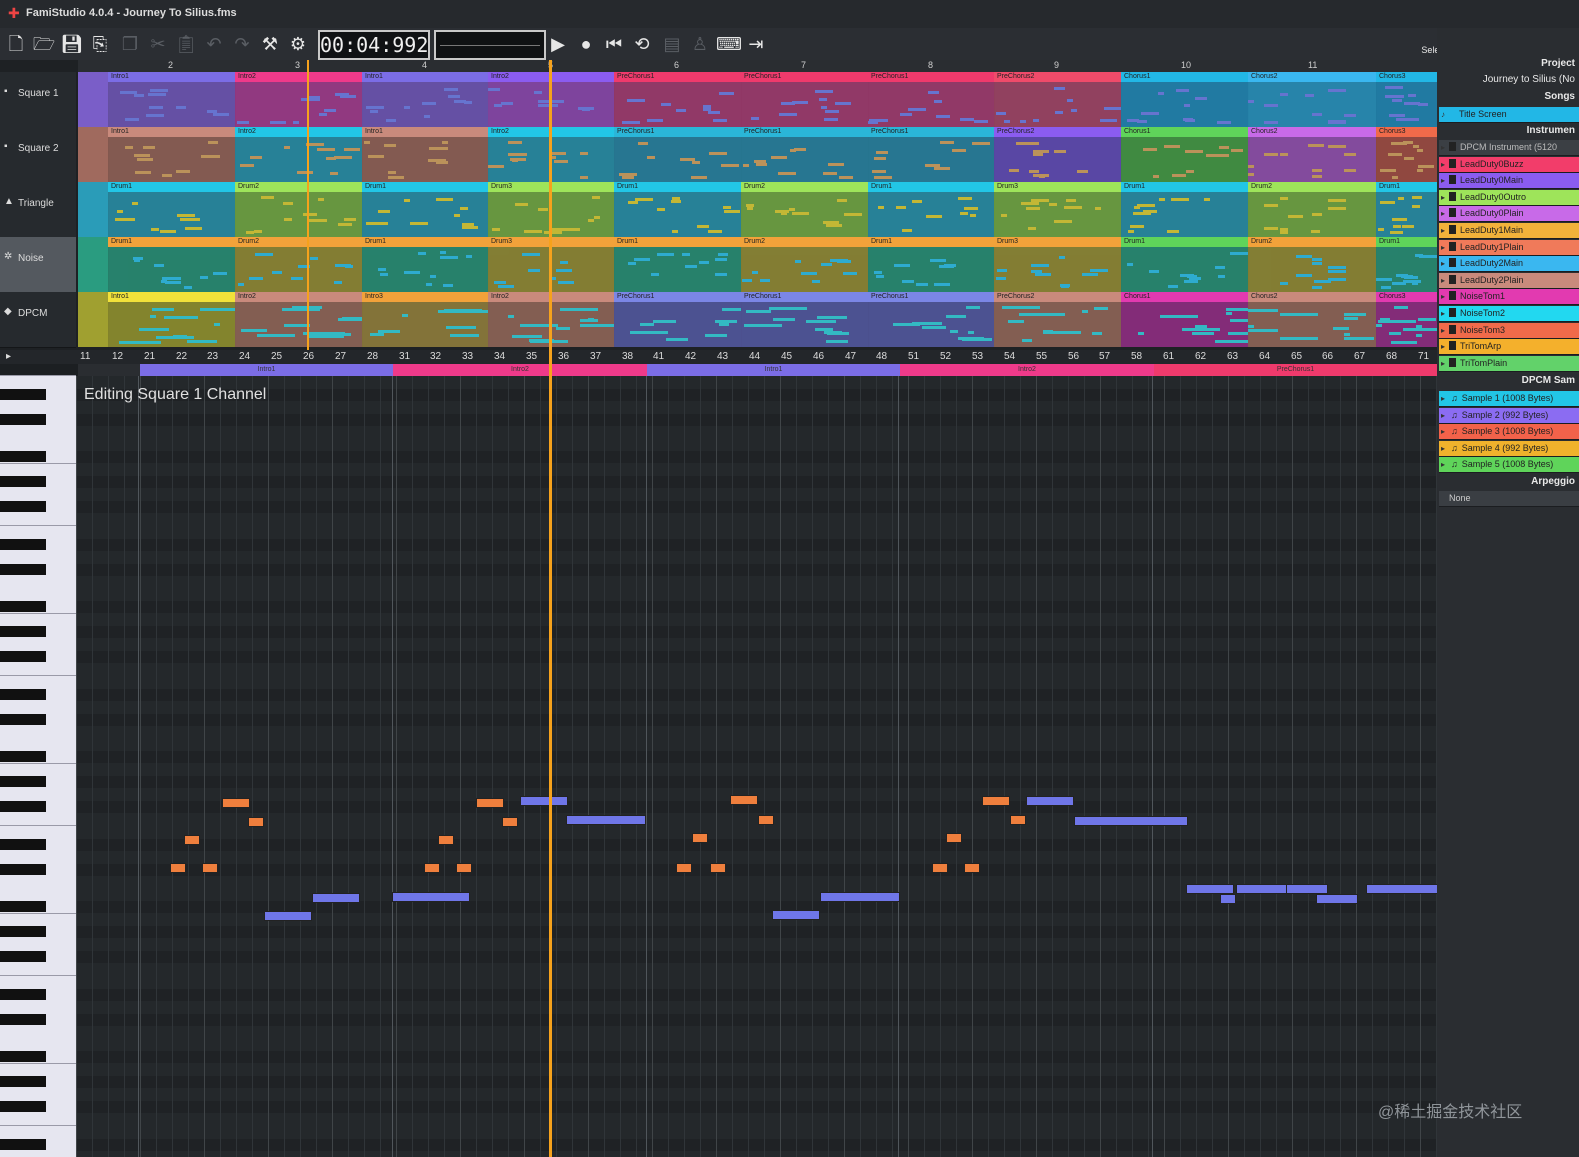 The image size is (1579, 1157). I want to click on instrument-item: ▸ NoiseTom3, so click(1509, 330).